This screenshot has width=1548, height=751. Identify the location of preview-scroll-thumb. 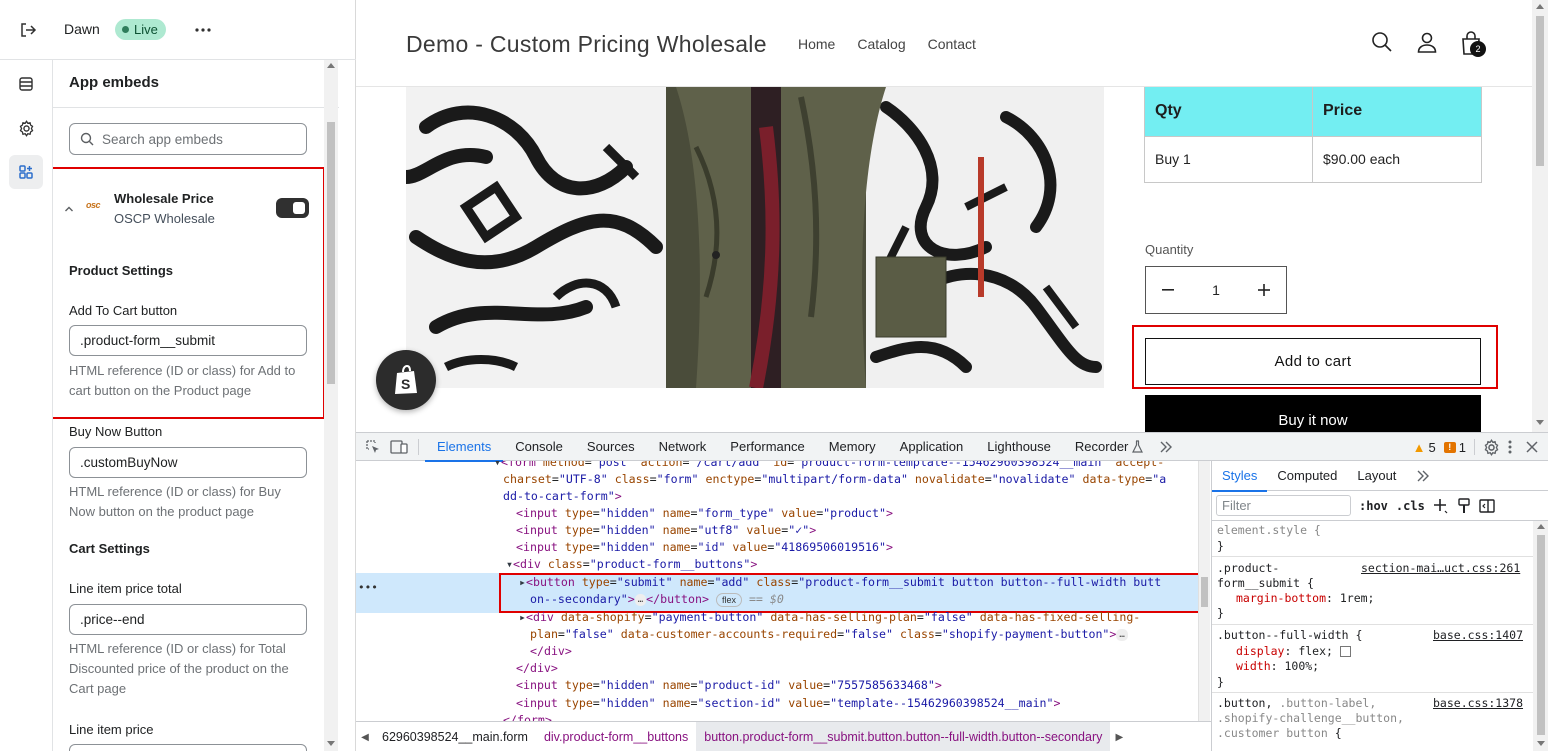
(1540, 91).